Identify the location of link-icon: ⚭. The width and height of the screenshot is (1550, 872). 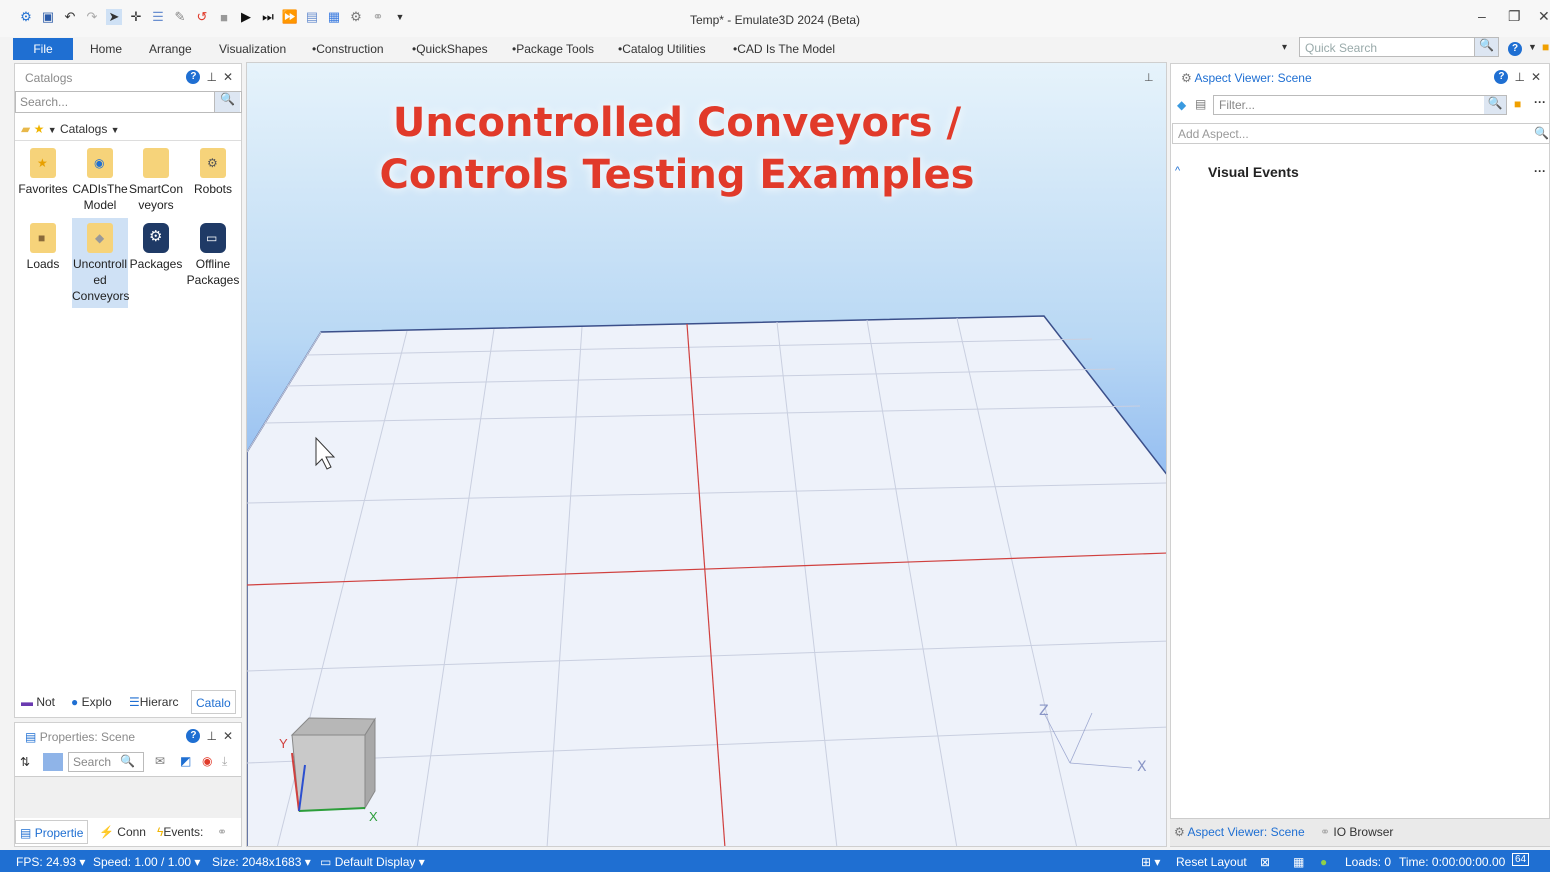
(222, 832).